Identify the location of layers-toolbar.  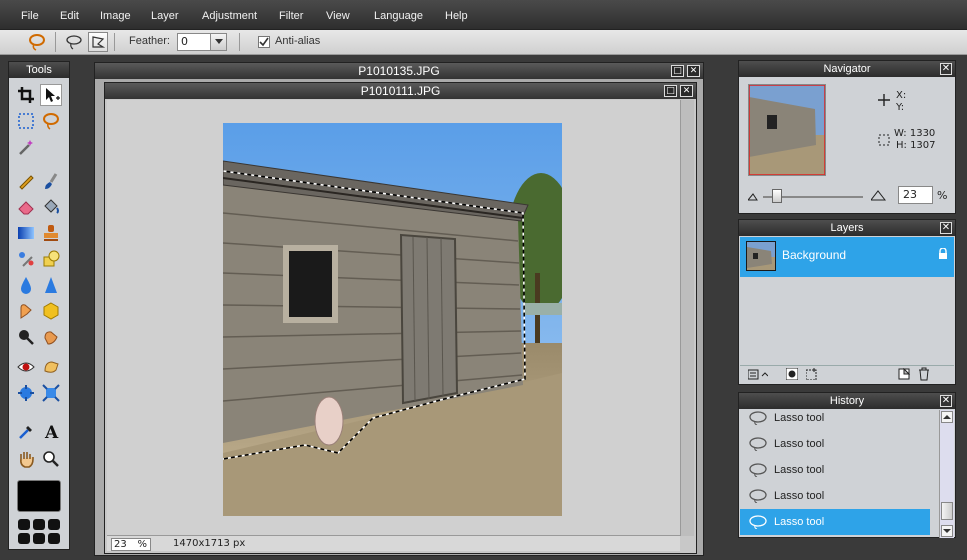
(847, 374).